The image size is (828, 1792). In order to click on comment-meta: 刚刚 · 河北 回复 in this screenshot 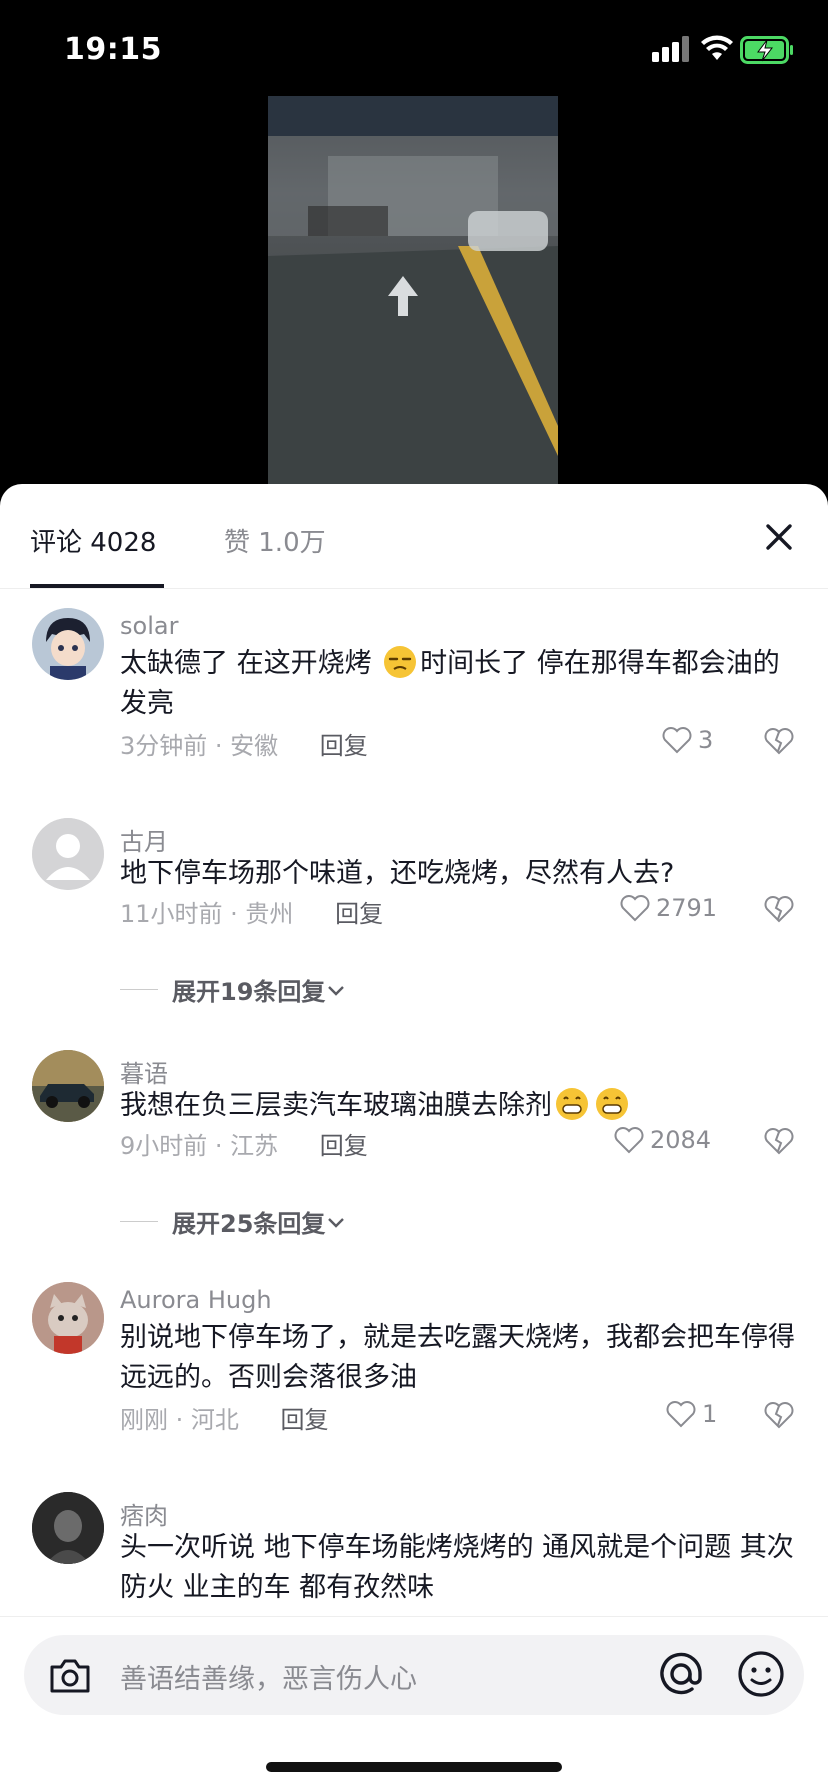, I will do `click(224, 1417)`.